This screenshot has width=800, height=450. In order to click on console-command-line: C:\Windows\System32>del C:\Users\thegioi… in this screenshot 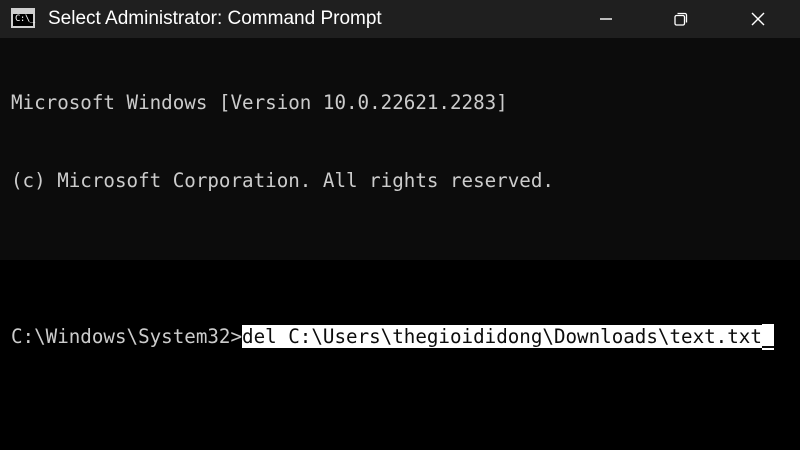, I will do `click(401, 337)`.